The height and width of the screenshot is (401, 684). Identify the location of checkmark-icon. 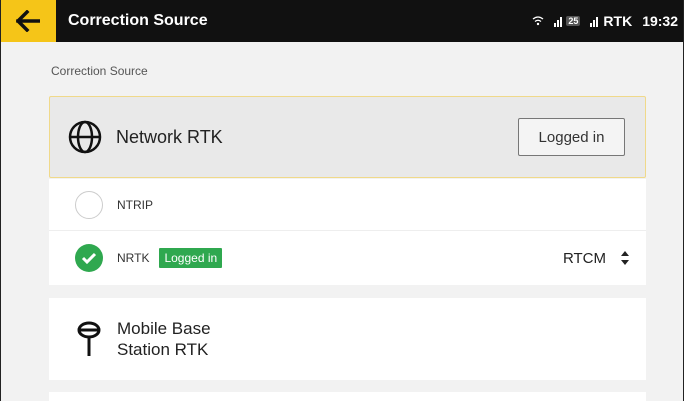
(89, 258).